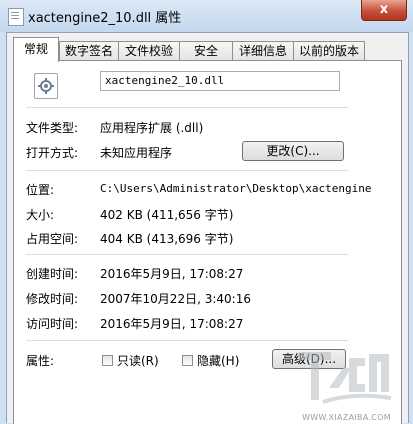 The width and height of the screenshot is (413, 424). Describe the element at coordinates (52, 324) in the screenshot. I see `accessed-label: 访问时间:` at that location.